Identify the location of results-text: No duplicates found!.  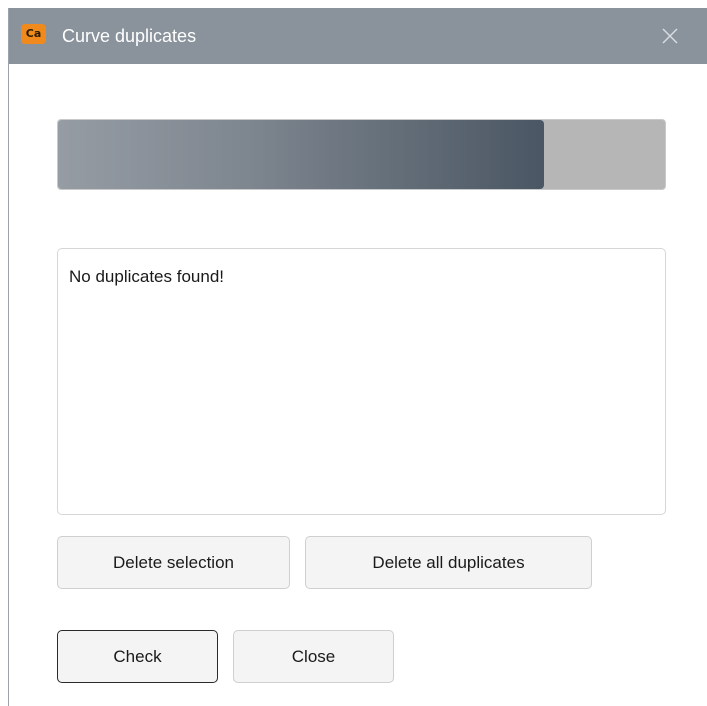
(146, 276).